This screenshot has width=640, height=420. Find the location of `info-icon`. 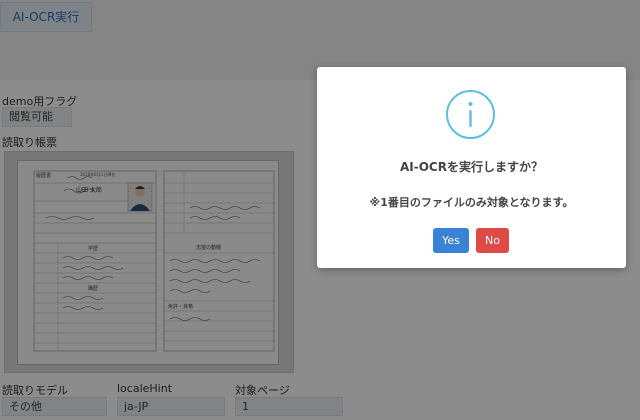

info-icon is located at coordinates (470, 114).